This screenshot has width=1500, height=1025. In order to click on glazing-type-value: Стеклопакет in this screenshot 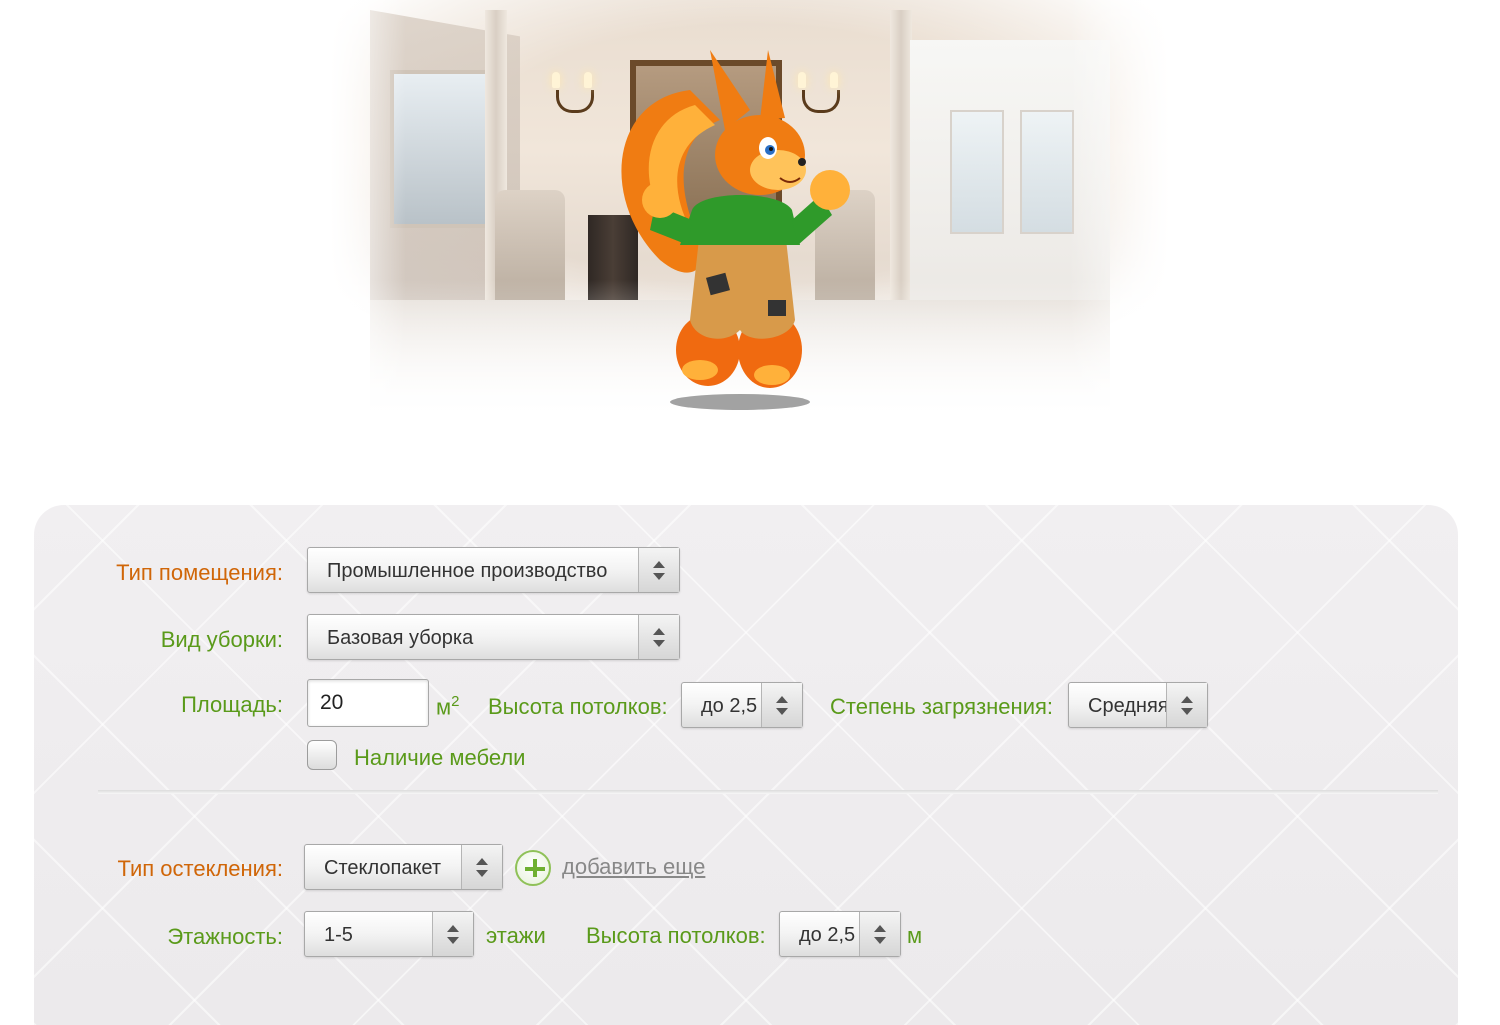, I will do `click(383, 868)`.